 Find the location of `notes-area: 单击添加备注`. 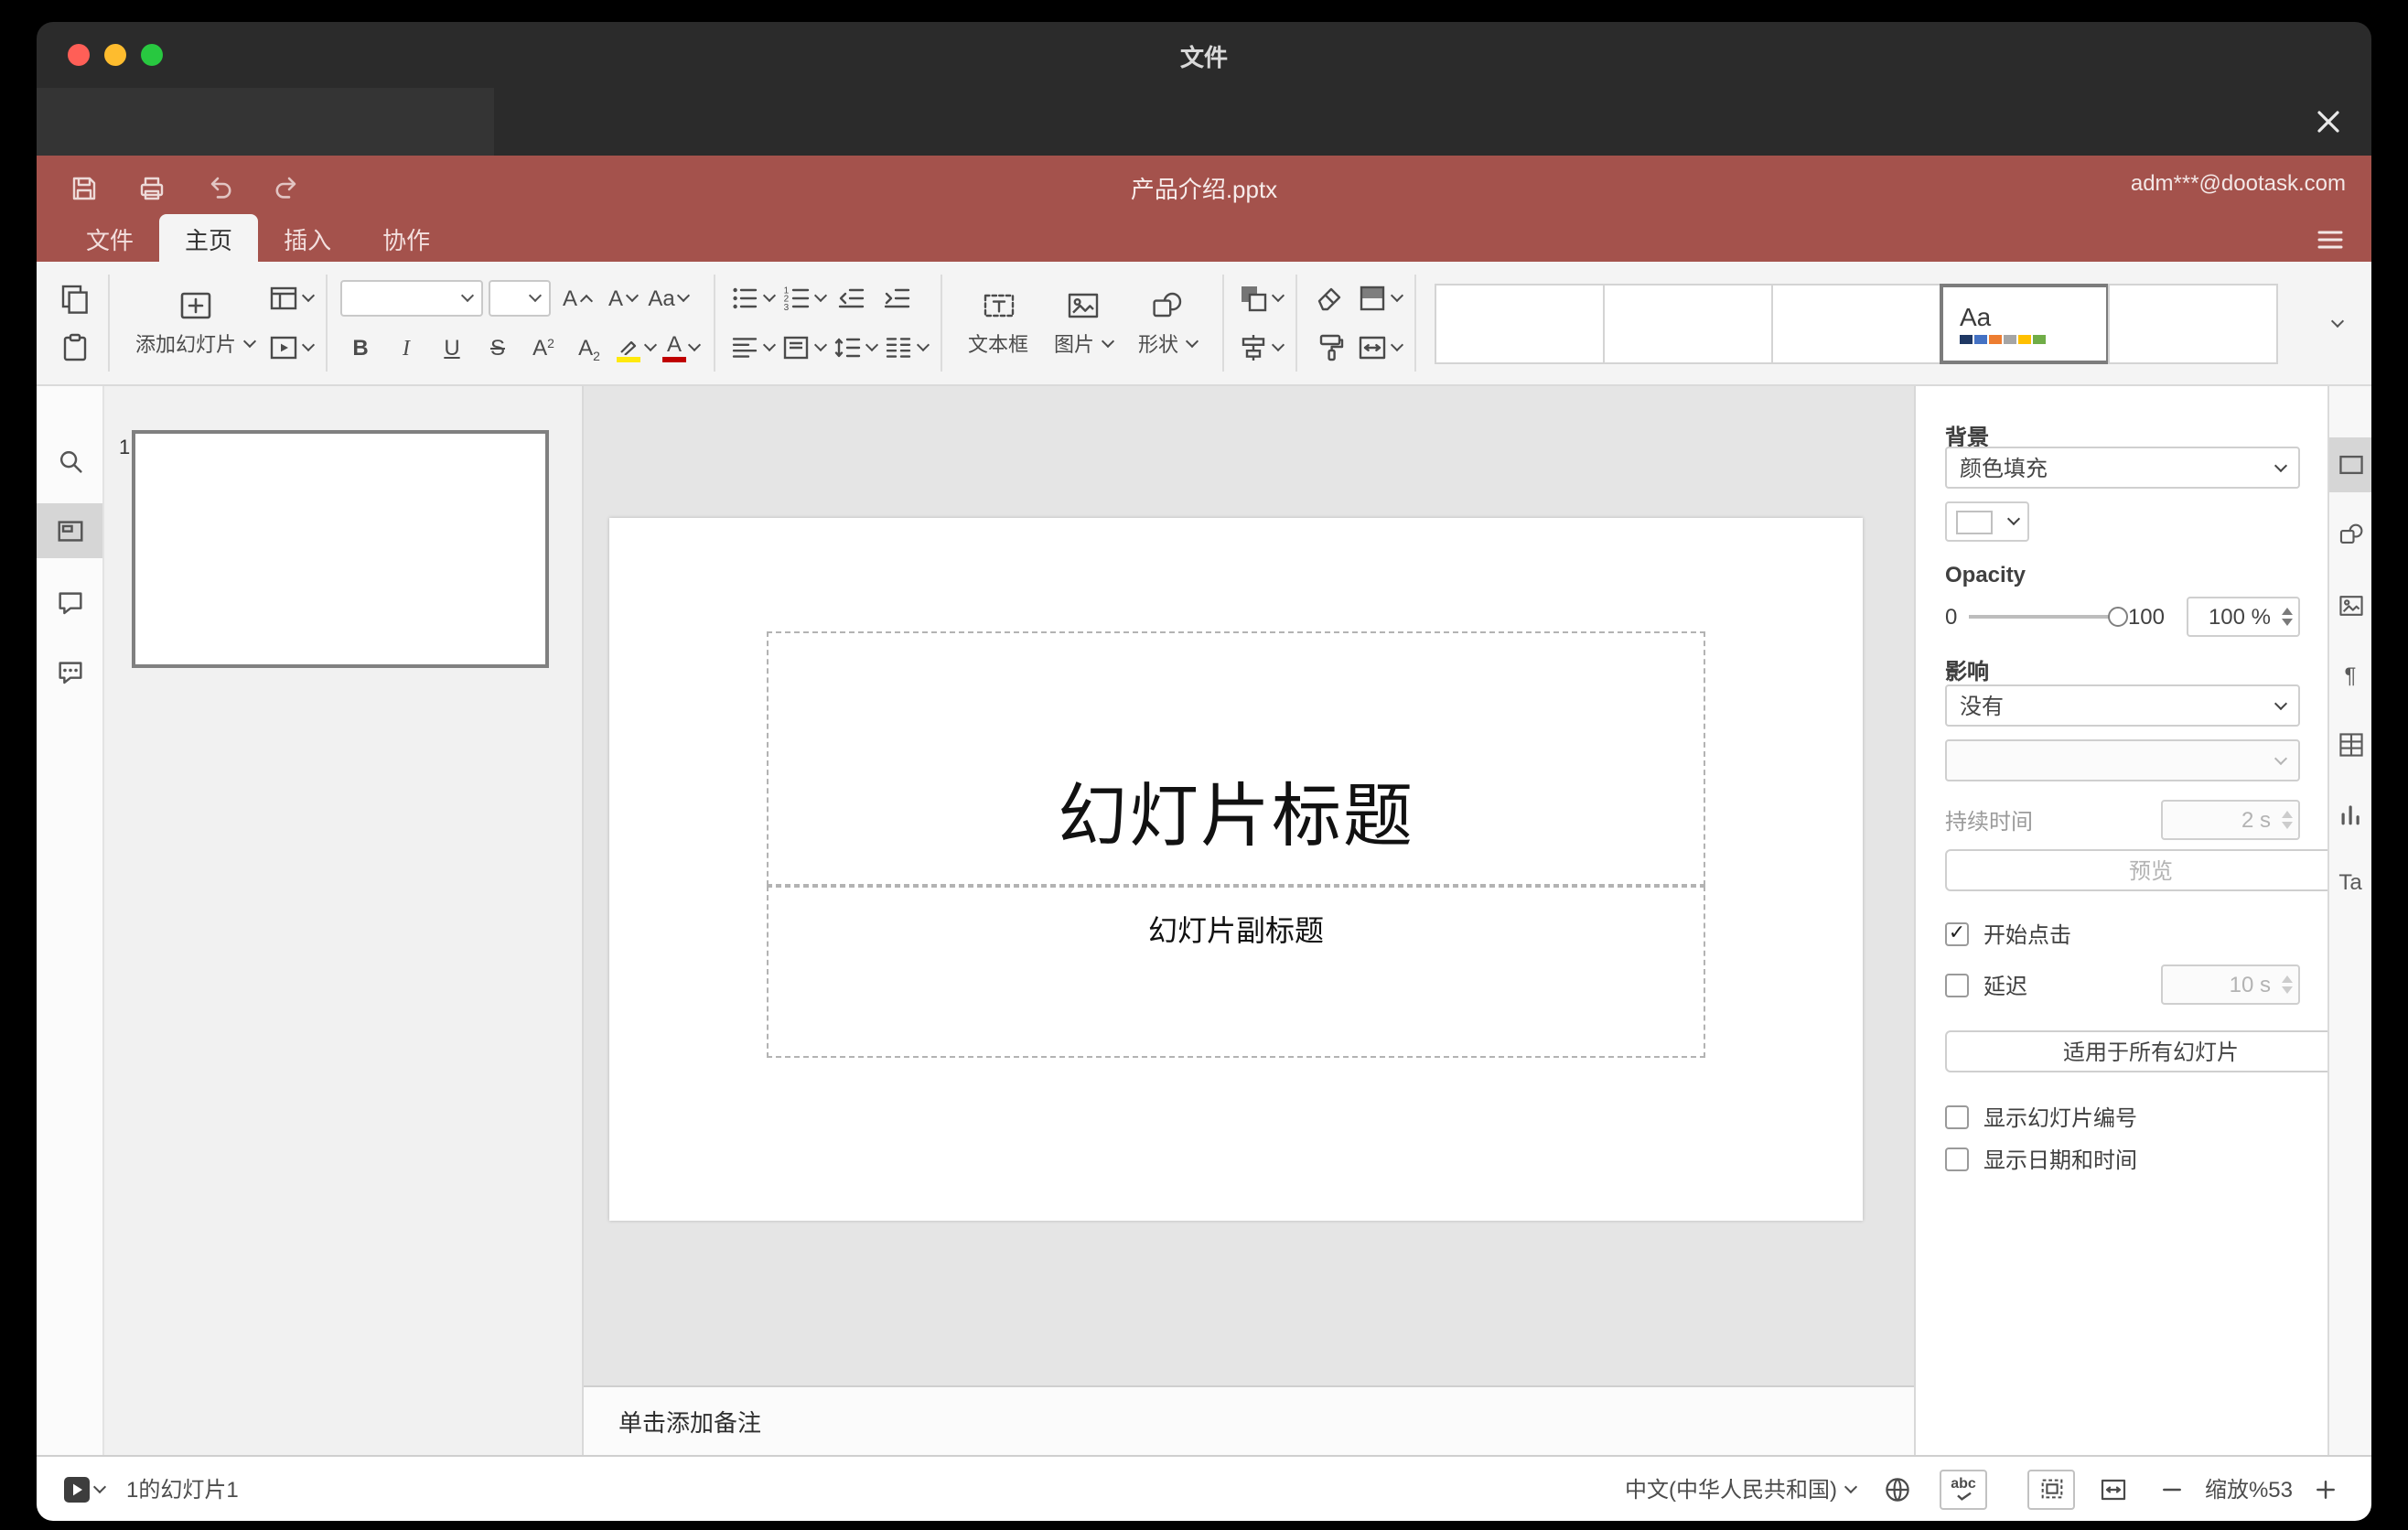

notes-area: 单击添加备注 is located at coordinates (1249, 1420).